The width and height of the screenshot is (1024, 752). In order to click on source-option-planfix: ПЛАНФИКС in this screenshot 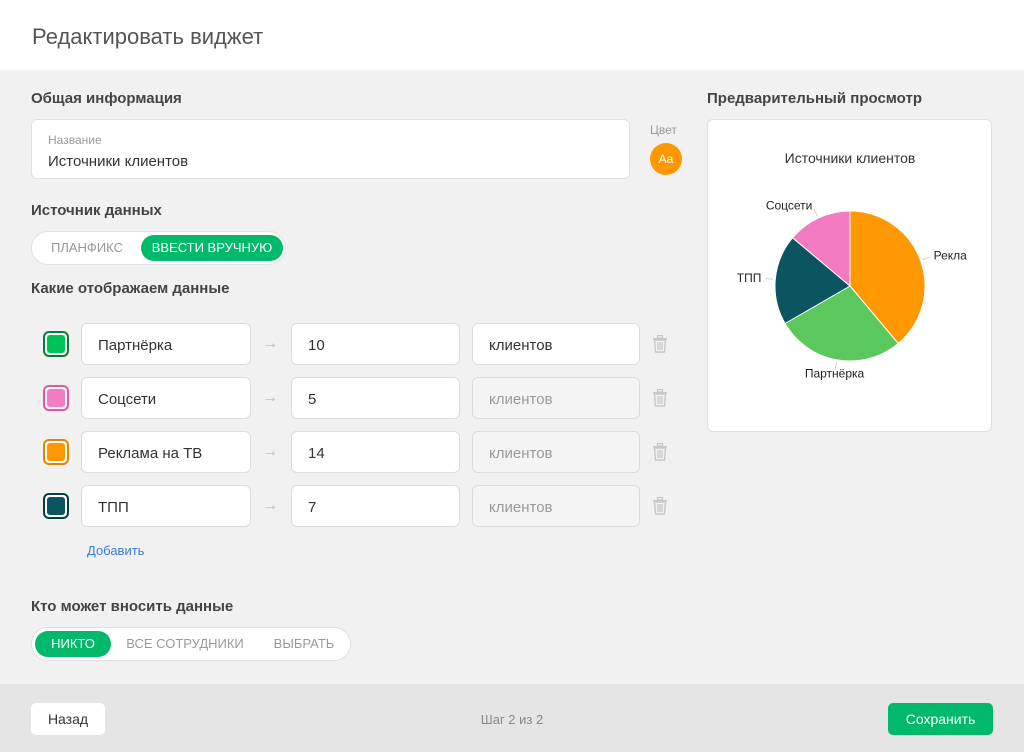, I will do `click(87, 248)`.